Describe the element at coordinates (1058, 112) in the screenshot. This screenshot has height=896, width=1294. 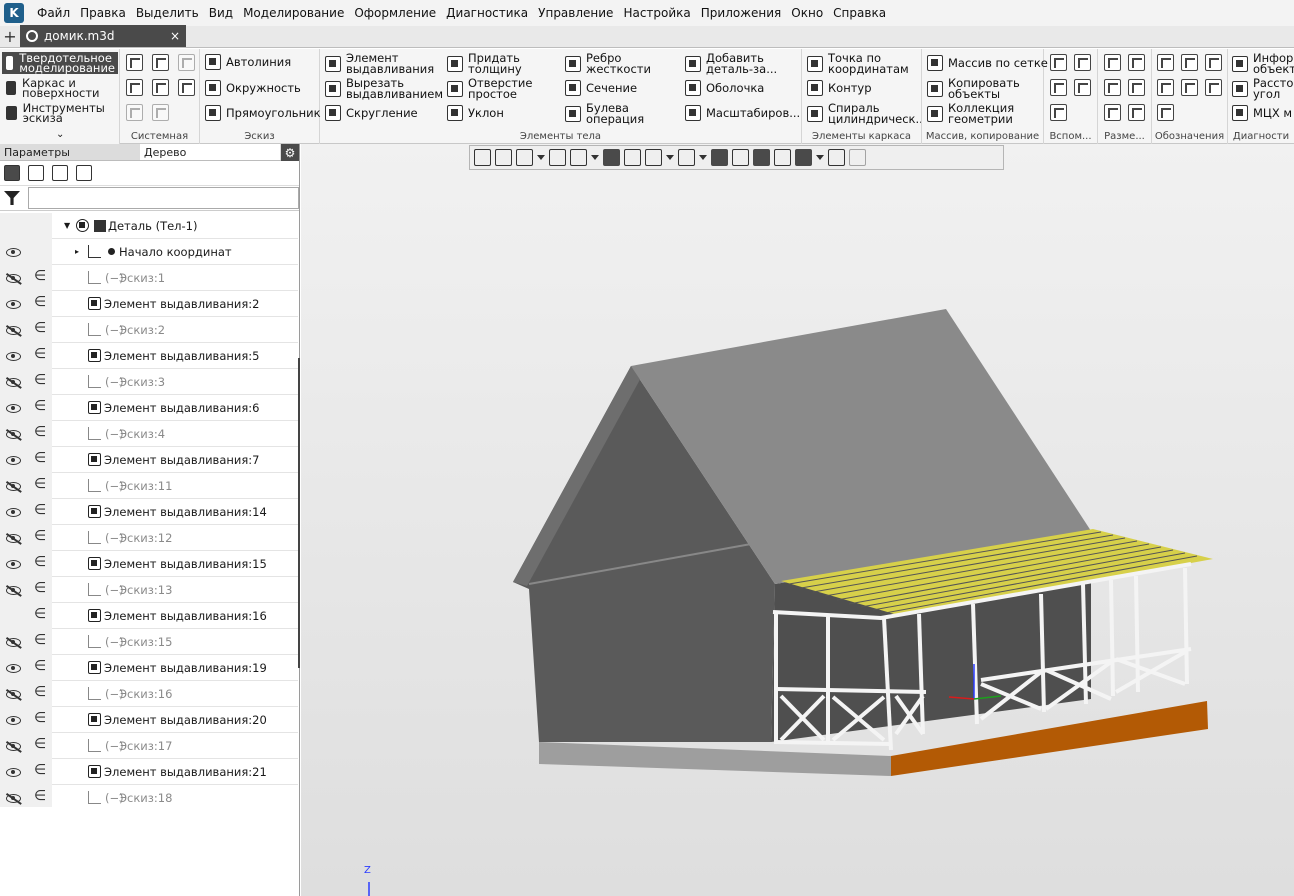
I see `curve-icon` at that location.